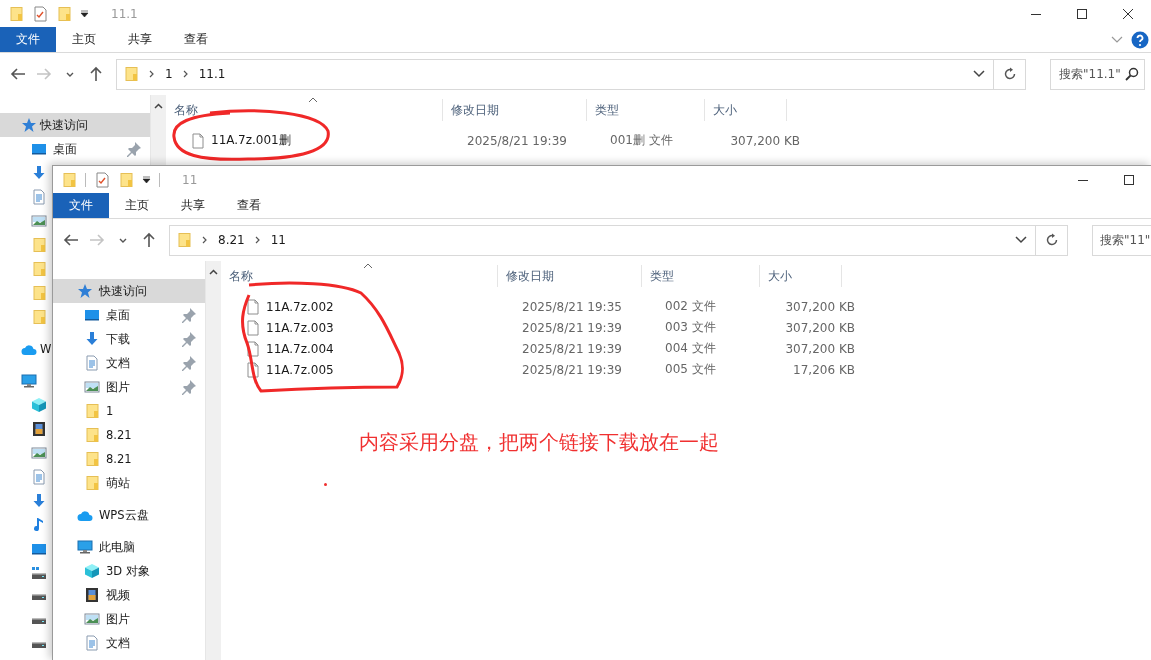  Describe the element at coordinates (129, 339) in the screenshot. I see `sidebar-item: 下载` at that location.